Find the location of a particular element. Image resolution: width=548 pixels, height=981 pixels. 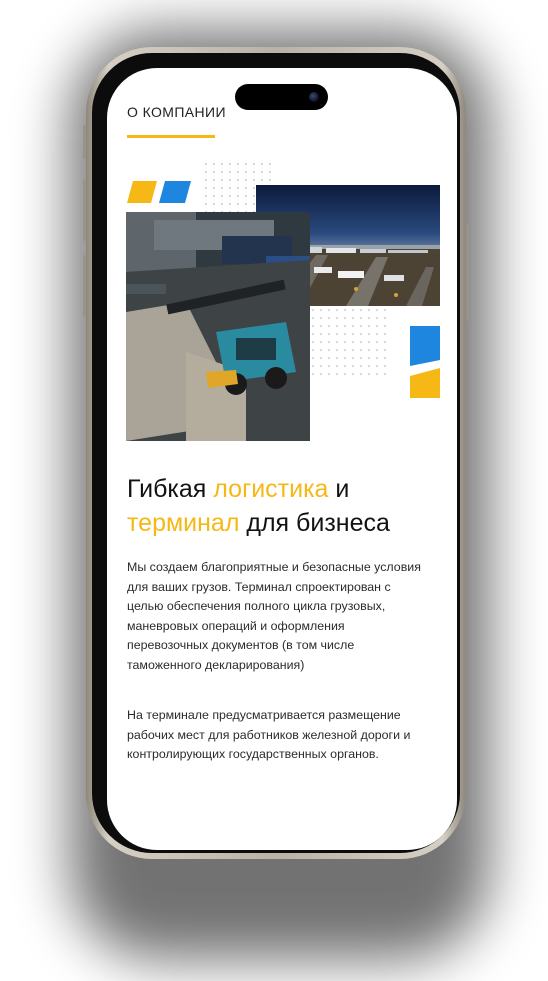

dot-pattern-bottom is located at coordinates (346, 341).